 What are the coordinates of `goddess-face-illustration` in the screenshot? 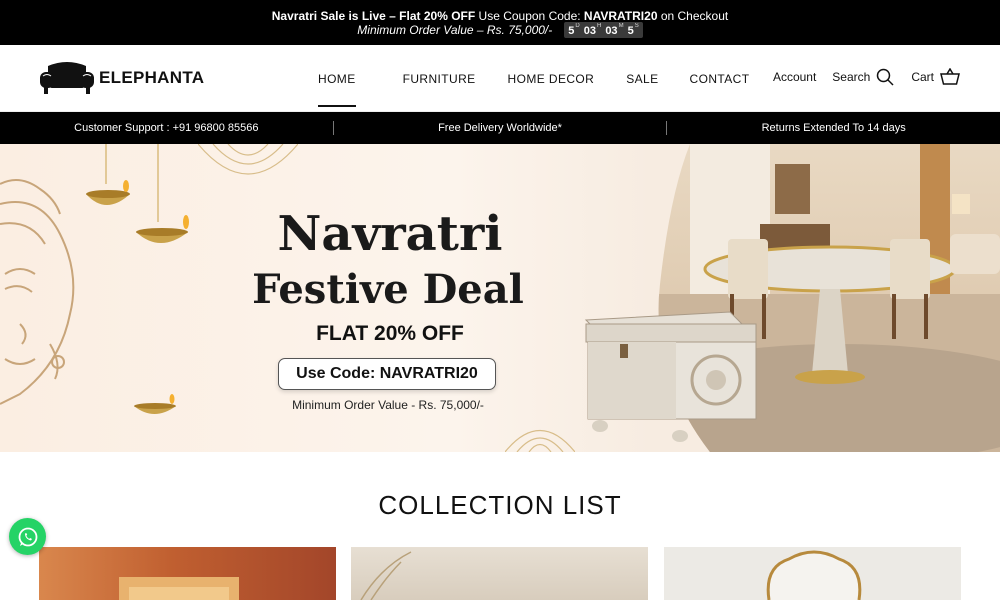 It's located at (37, 292).